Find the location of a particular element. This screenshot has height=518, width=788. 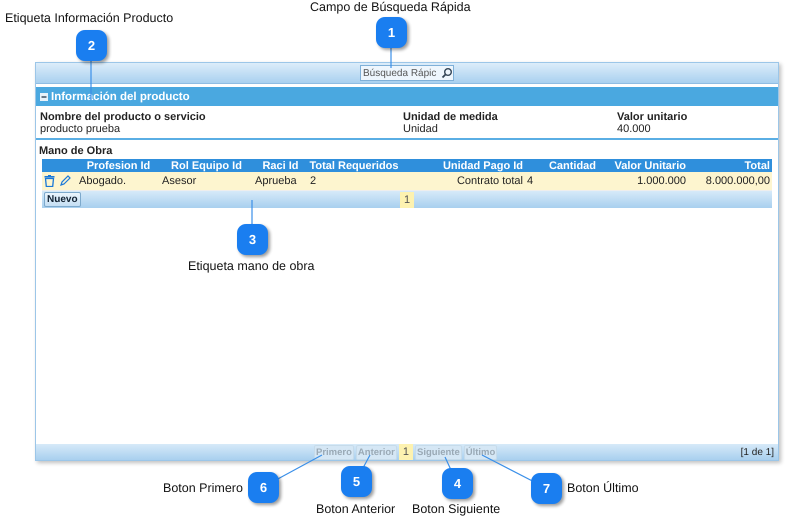

field-label: Nombre del producto o servicio is located at coordinates (123, 117).